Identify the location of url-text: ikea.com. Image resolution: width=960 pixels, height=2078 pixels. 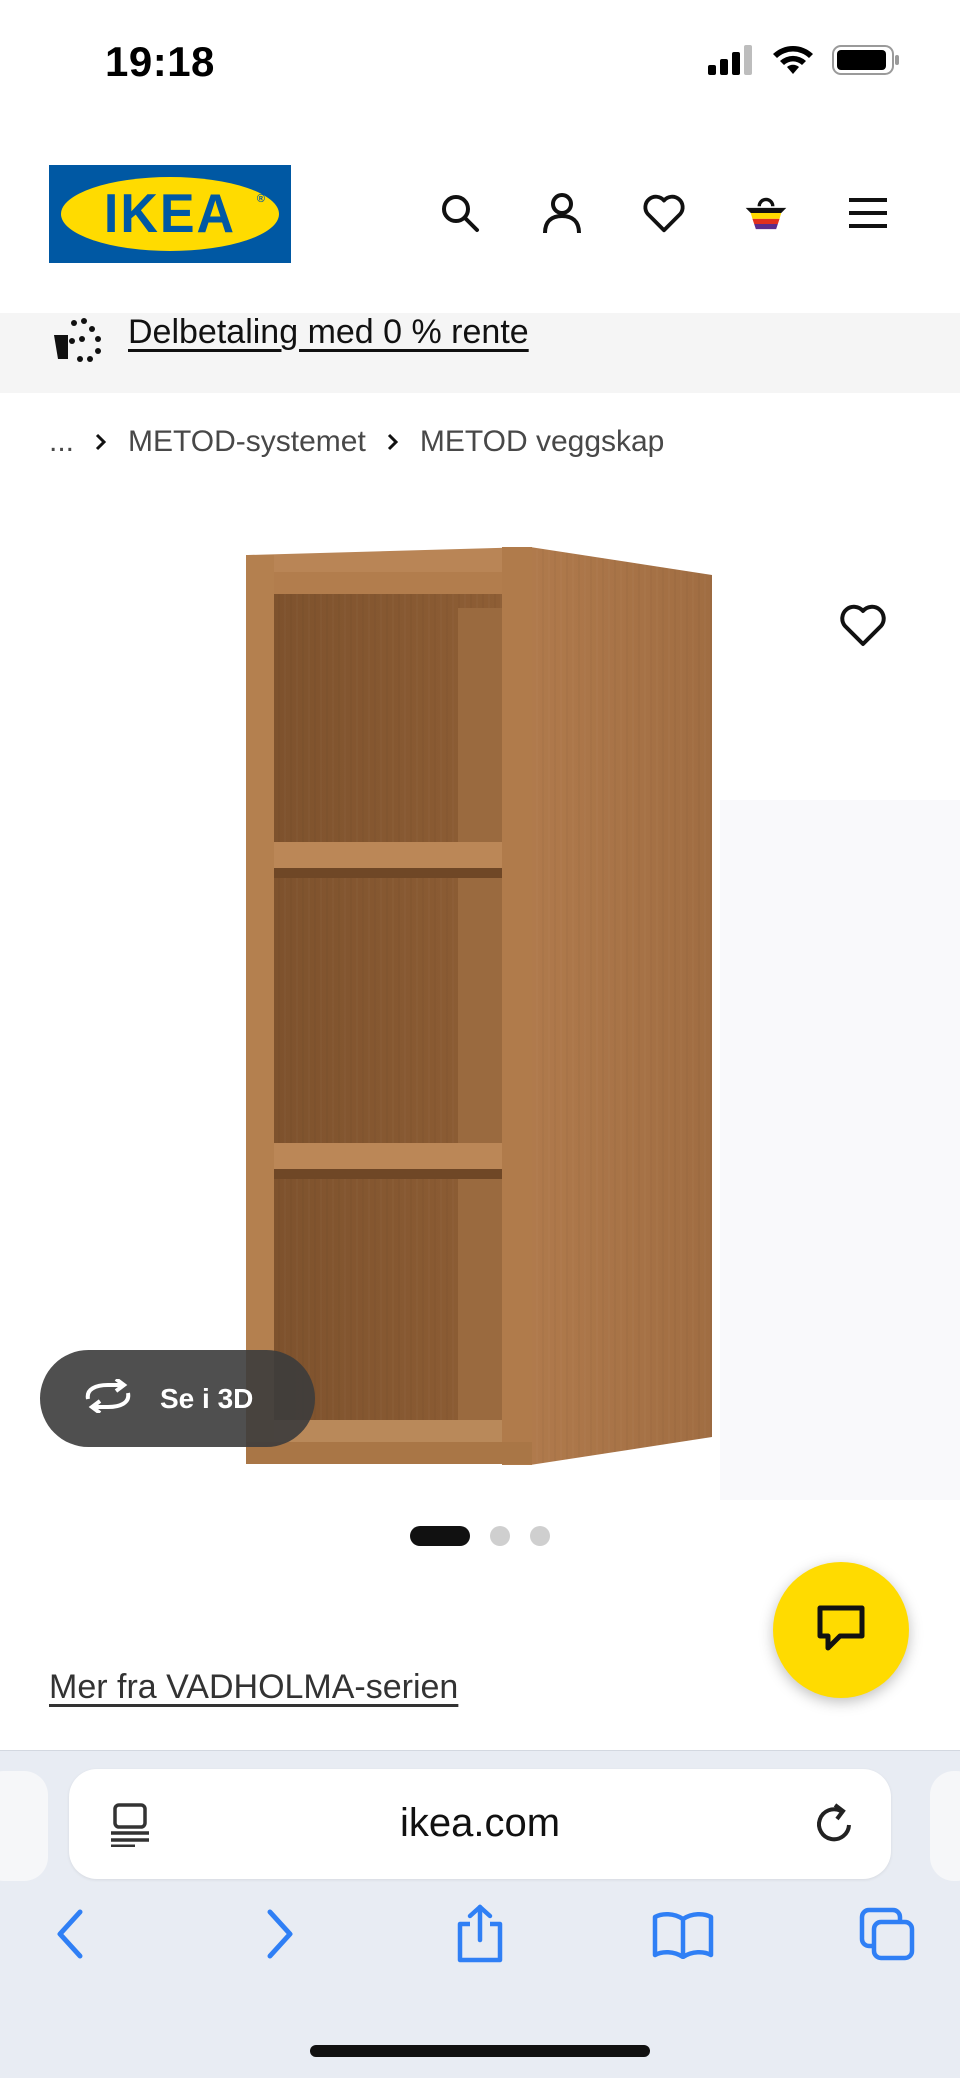
(480, 1823).